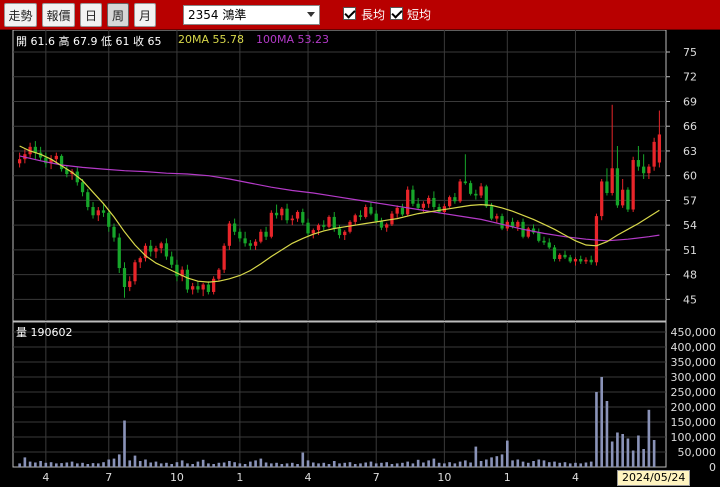 Image resolution: width=720 pixels, height=487 pixels. Describe the element at coordinates (20, 15) in the screenshot. I see `trend-button: 走勢` at that location.